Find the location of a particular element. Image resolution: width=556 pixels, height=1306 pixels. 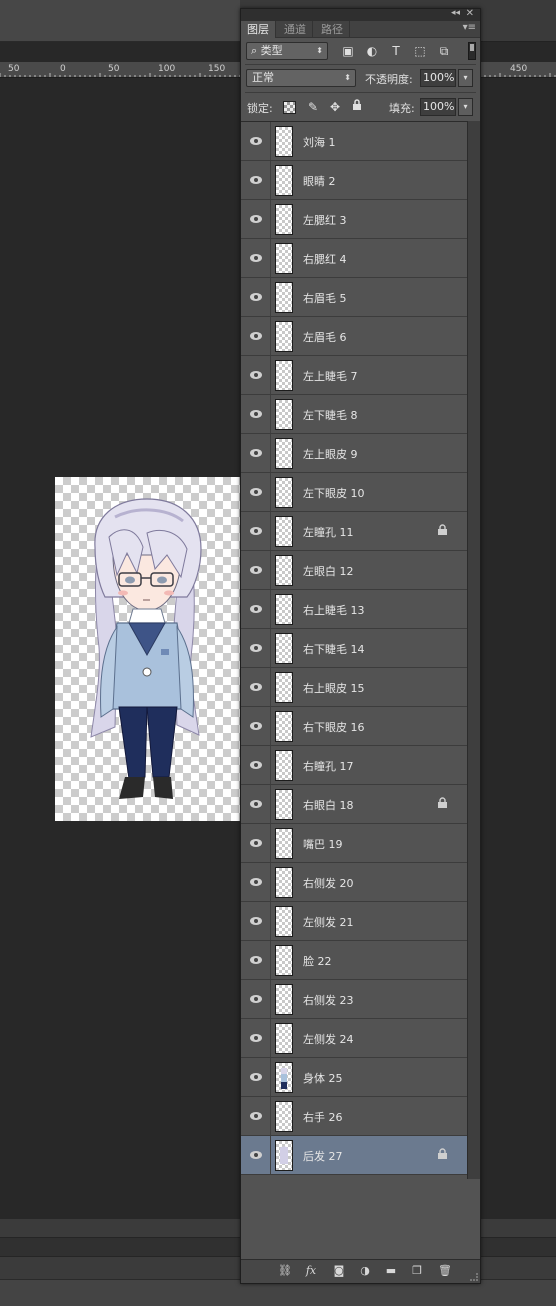

layer-name: 右下睫毛 14 is located at coordinates (334, 649).